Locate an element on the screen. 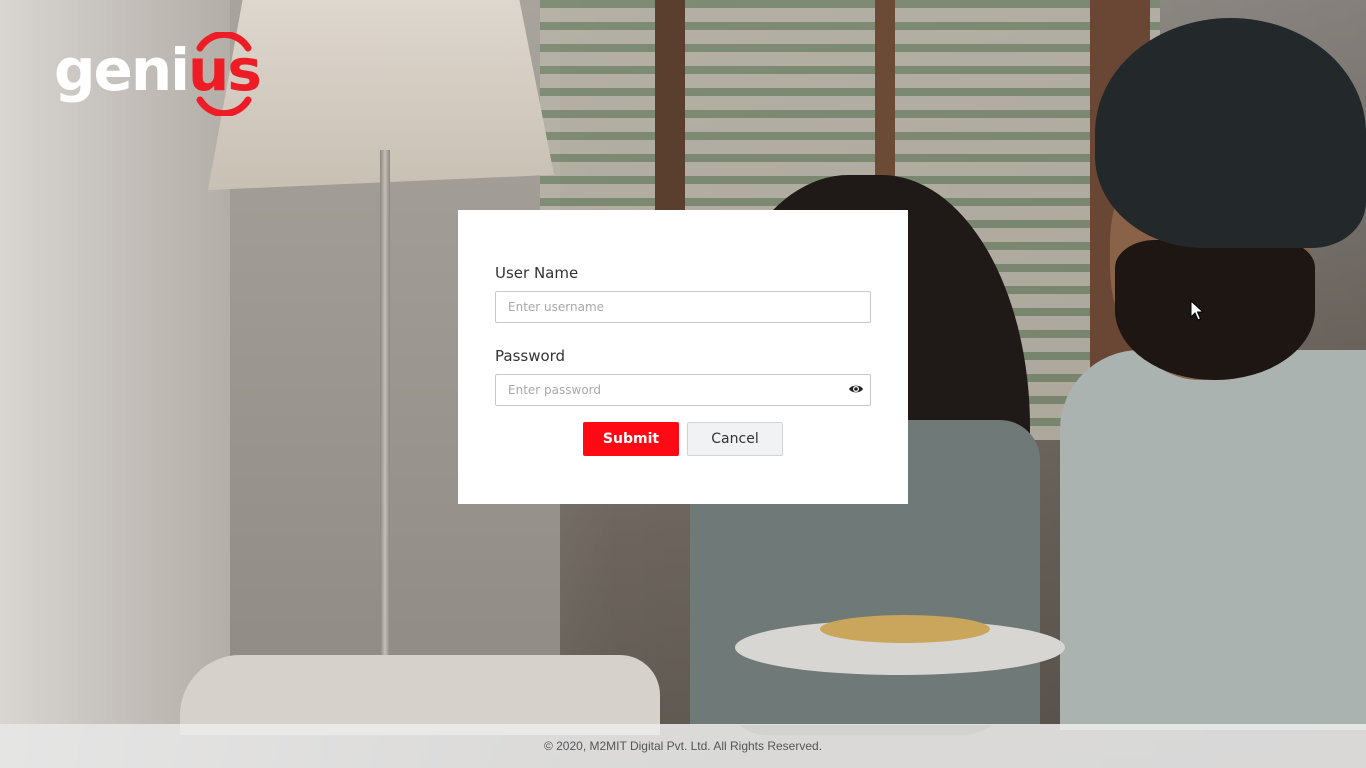  eye-icon is located at coordinates (856, 389).